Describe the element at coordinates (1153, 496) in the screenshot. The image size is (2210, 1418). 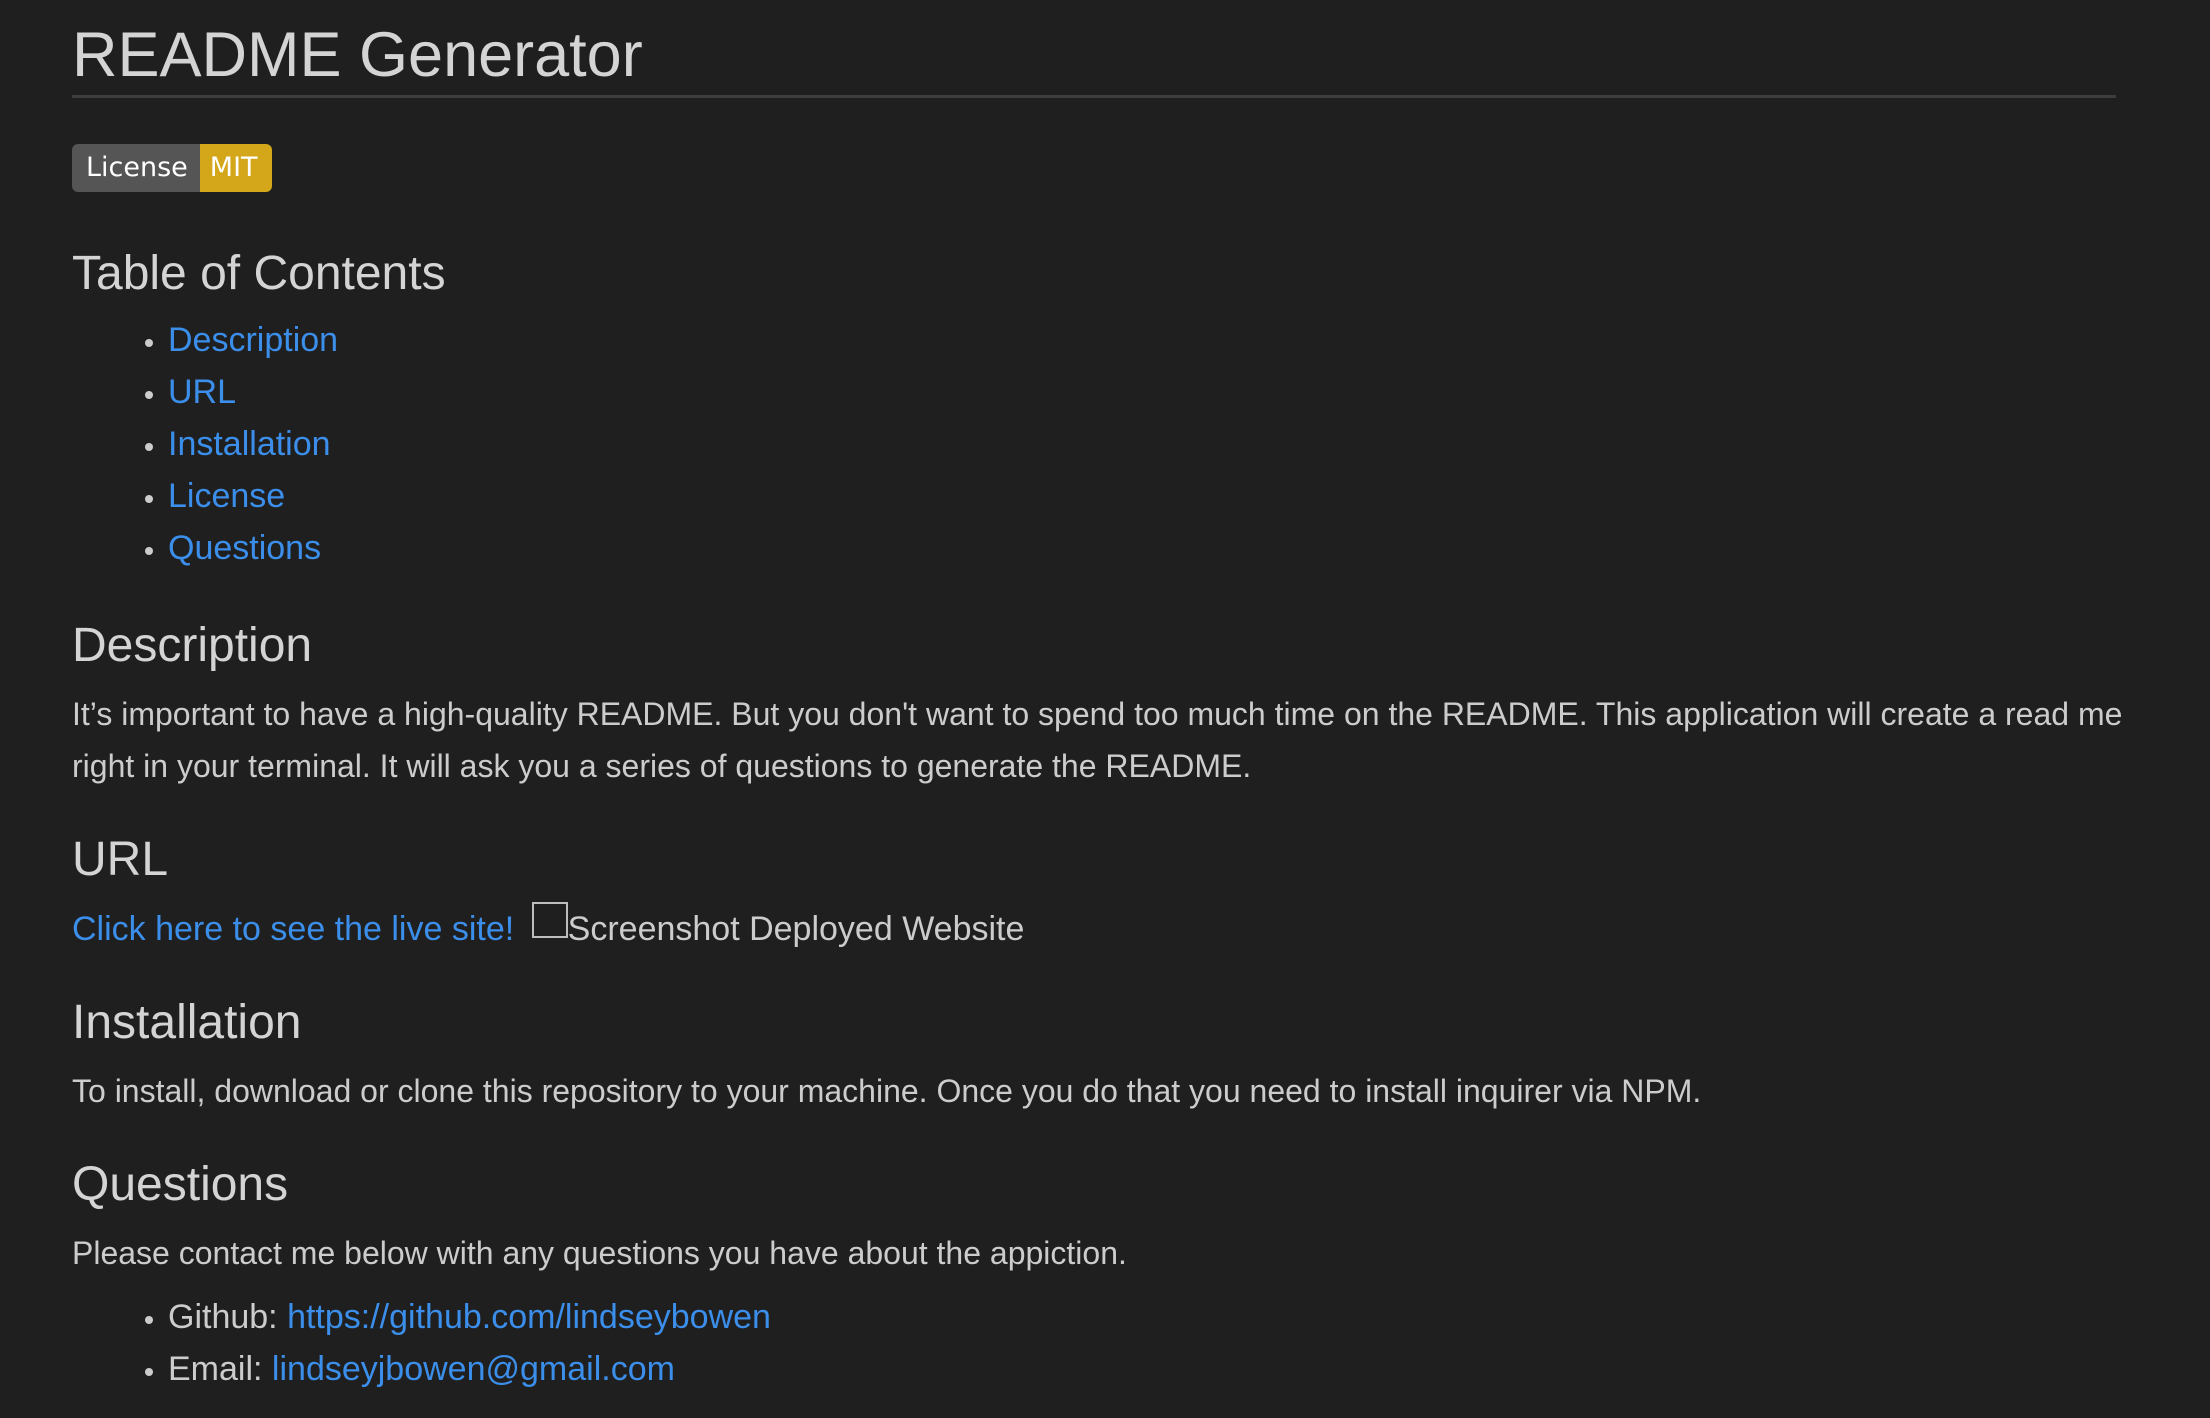
I see `toc-item-license: License` at that location.